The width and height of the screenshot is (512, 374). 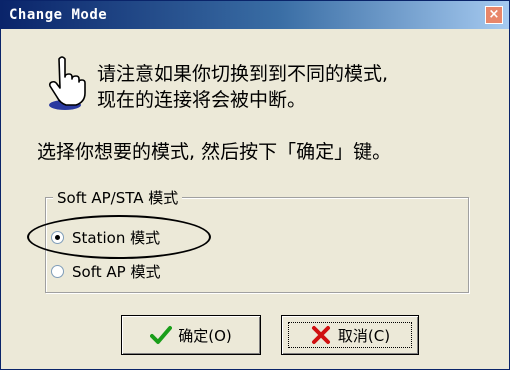 What do you see at coordinates (205, 335) in the screenshot?
I see `ok-button-label: 确定(O)` at bounding box center [205, 335].